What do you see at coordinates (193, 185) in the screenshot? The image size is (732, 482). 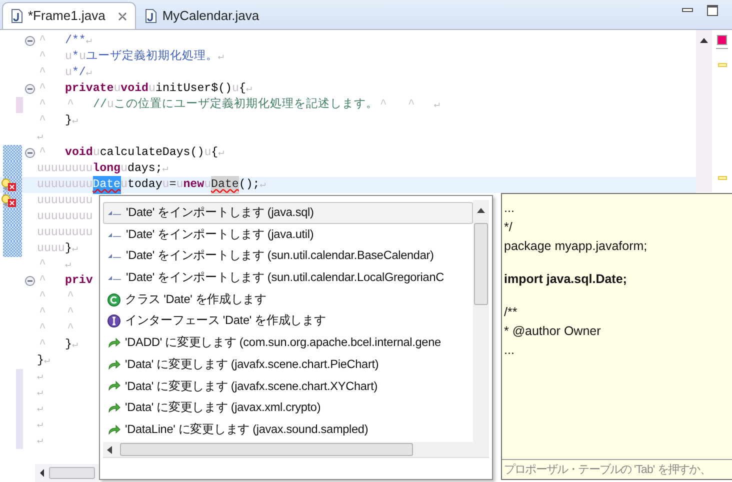 I see `keyword: new` at bounding box center [193, 185].